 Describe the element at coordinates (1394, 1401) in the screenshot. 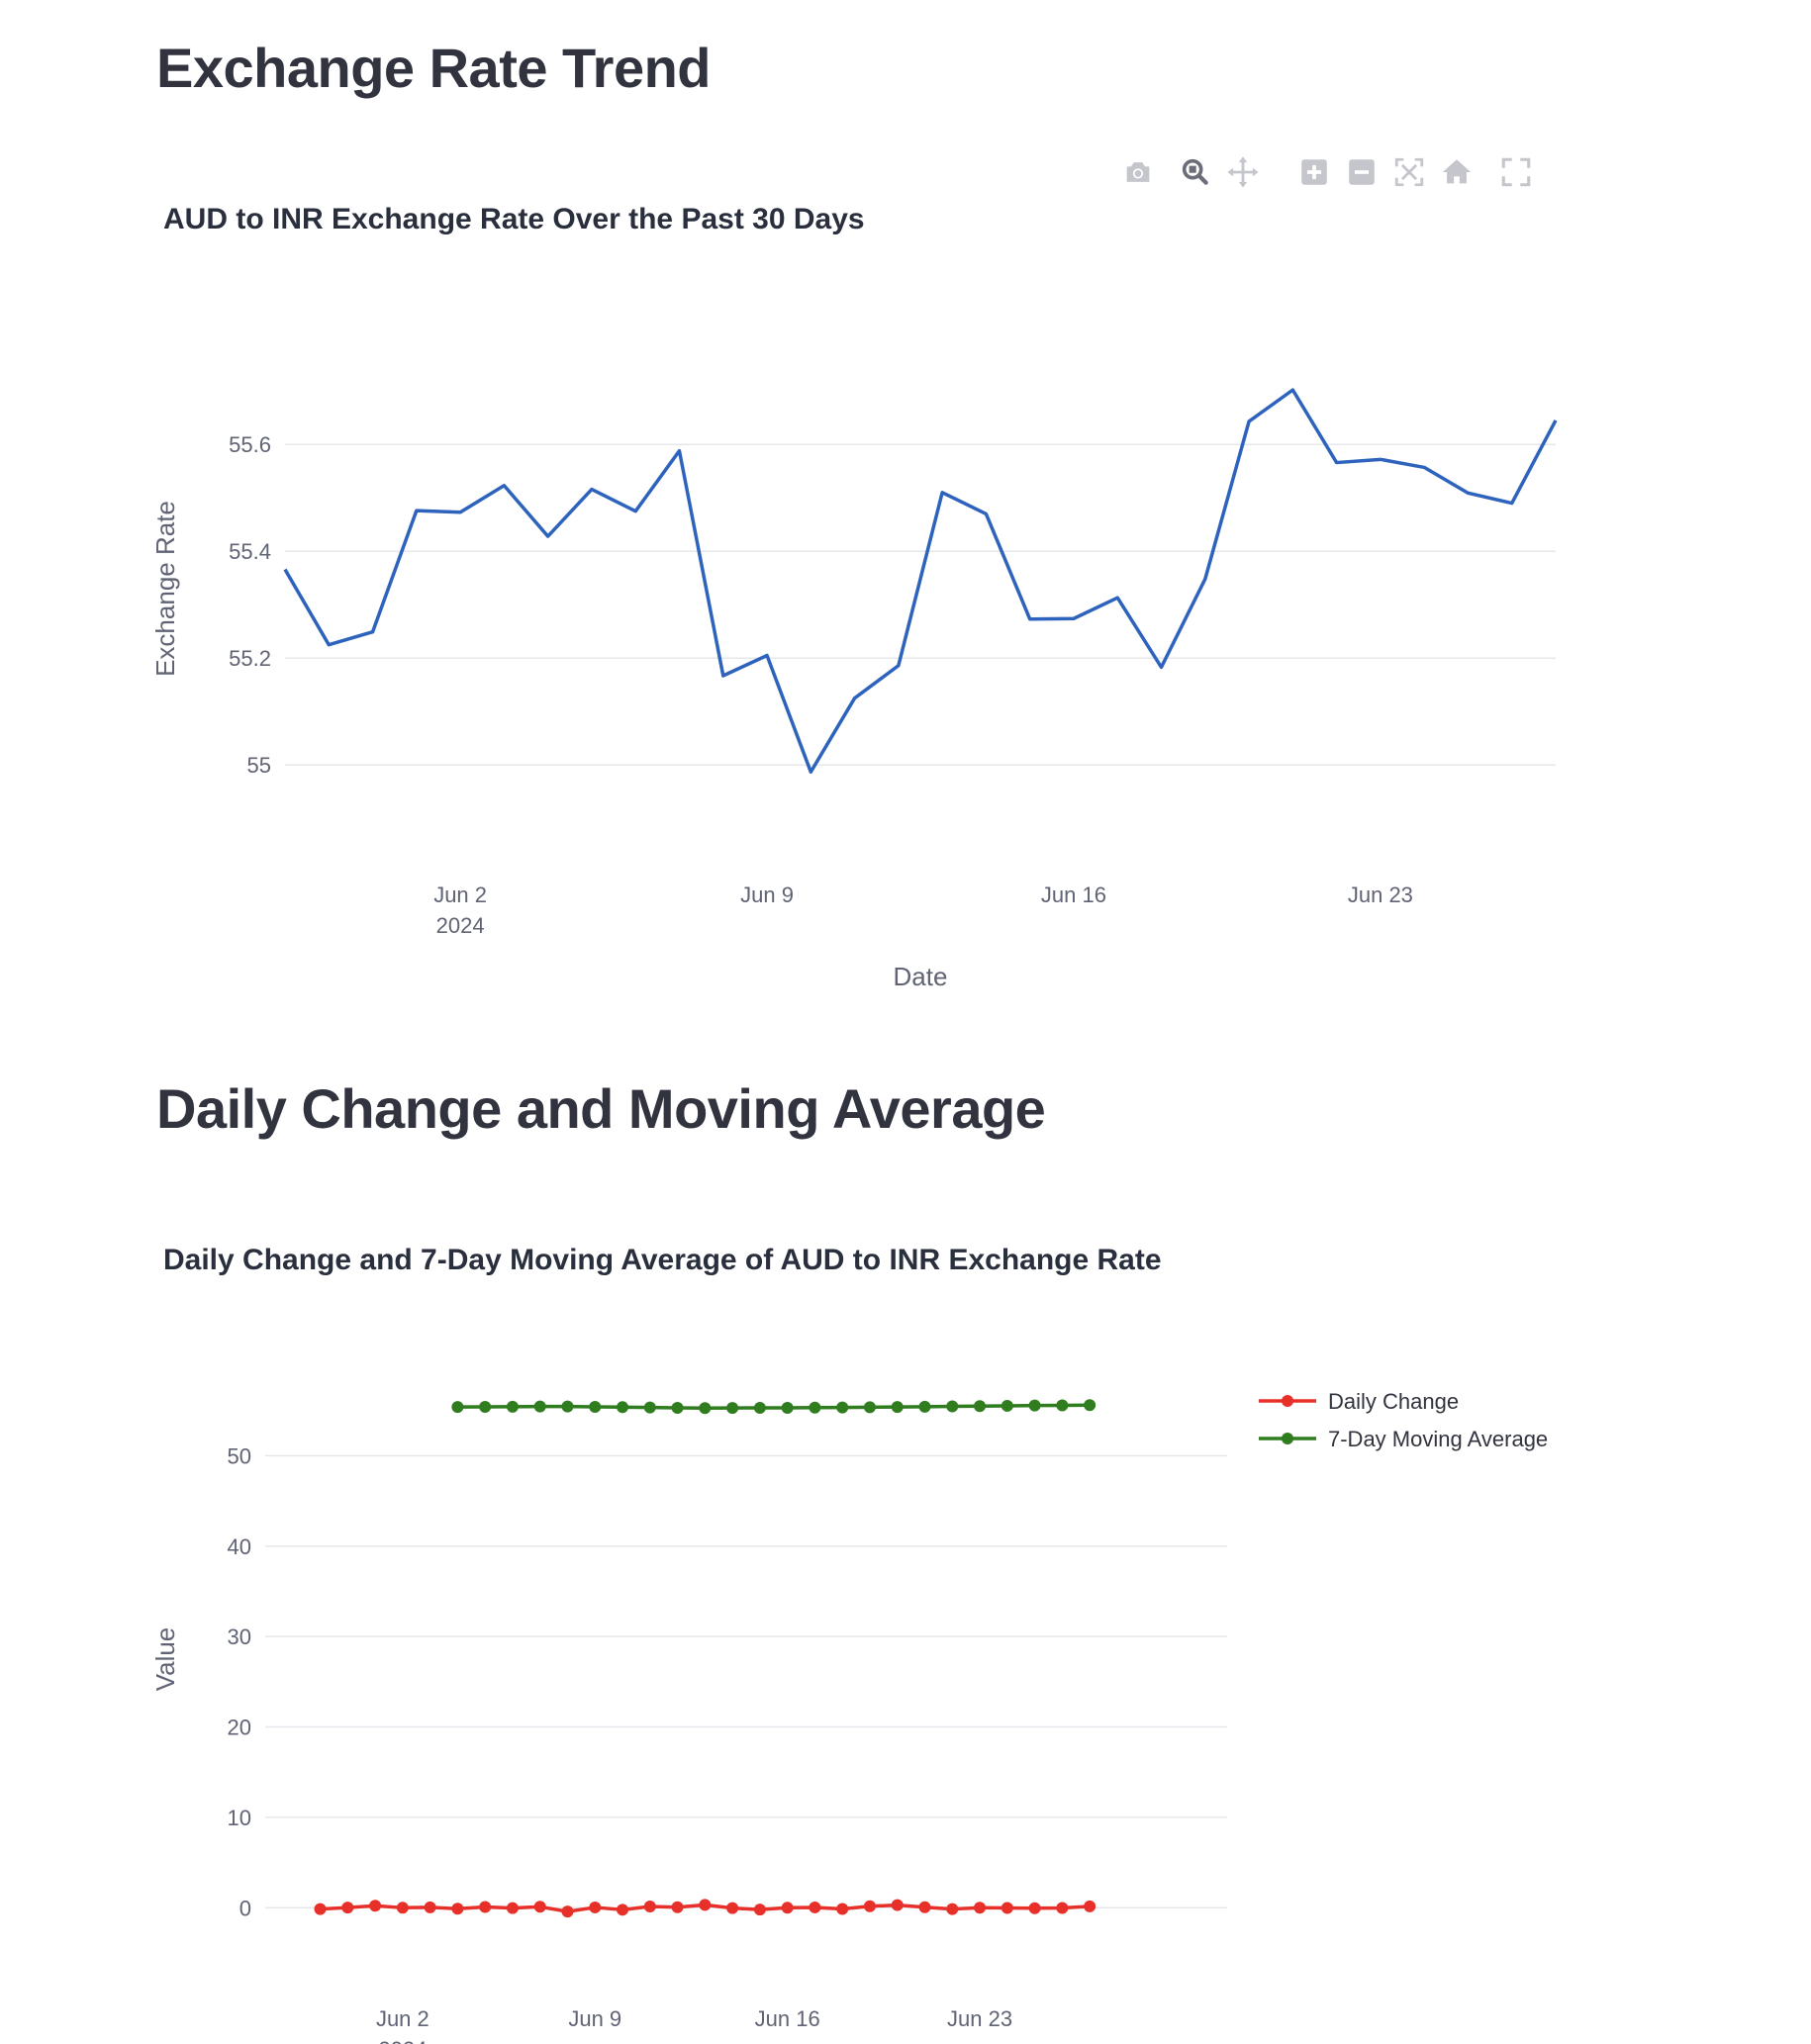

I see `legend-label-daily-change: Daily Change` at that location.